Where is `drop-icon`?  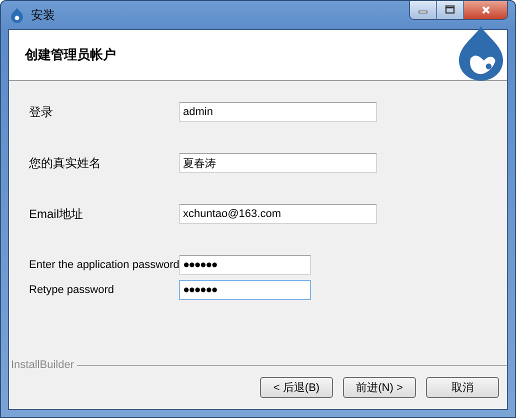 drop-icon is located at coordinates (17, 15).